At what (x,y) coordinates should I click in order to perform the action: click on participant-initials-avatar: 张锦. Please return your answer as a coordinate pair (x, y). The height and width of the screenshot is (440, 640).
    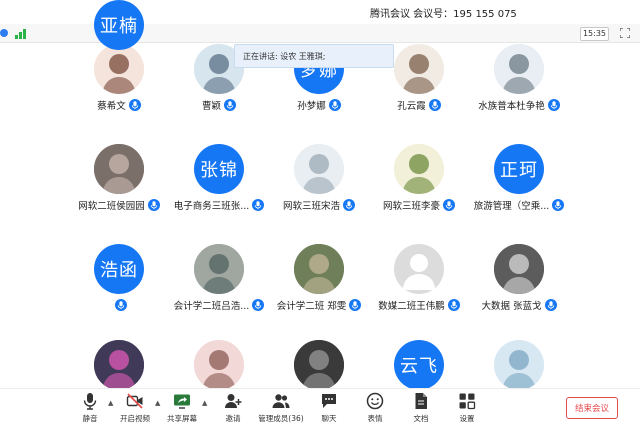
    Looking at the image, I should click on (219, 169).